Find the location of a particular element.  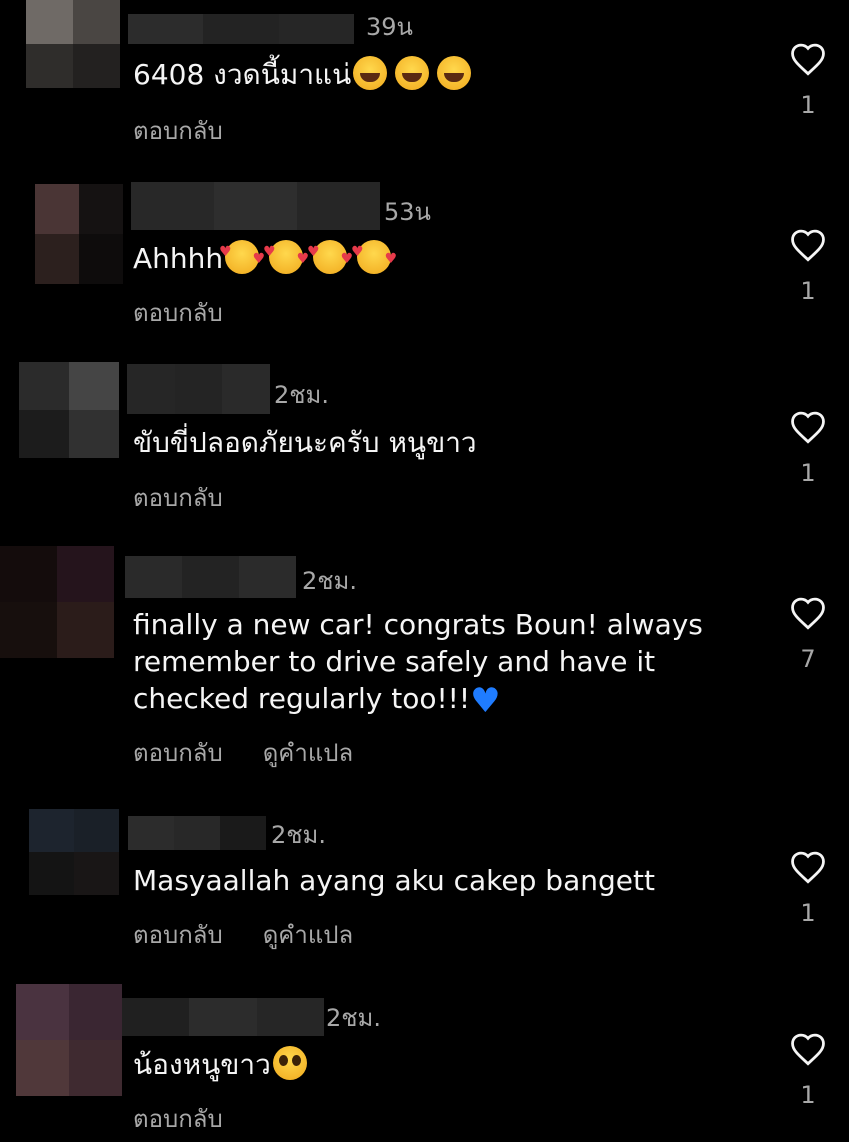

comment-body: 6408 งวดนี้มาแน่ is located at coordinates (242, 74).